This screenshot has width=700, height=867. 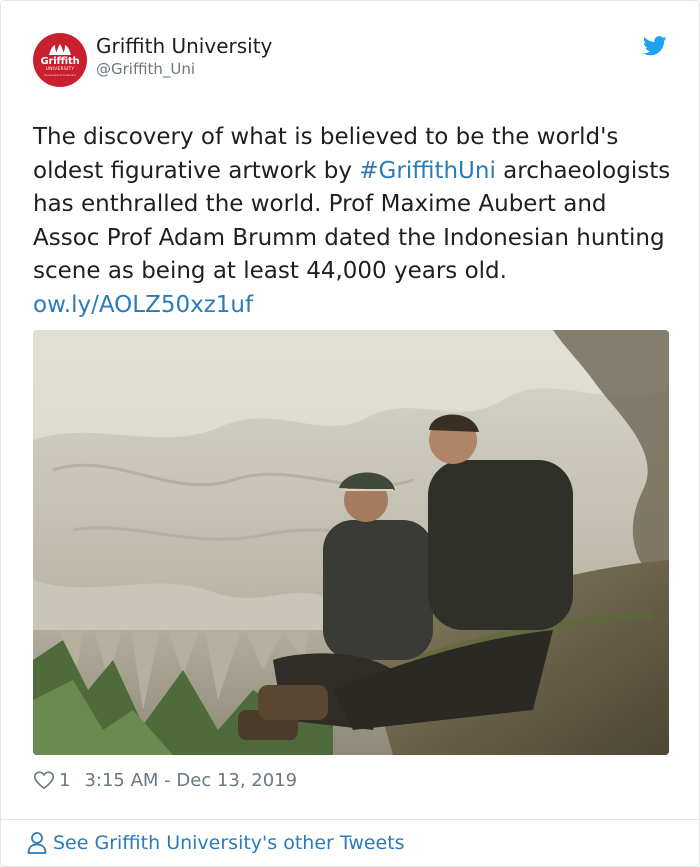 I want to click on avatar-logo-tiny: Queensland Australia, so click(x=60, y=74).